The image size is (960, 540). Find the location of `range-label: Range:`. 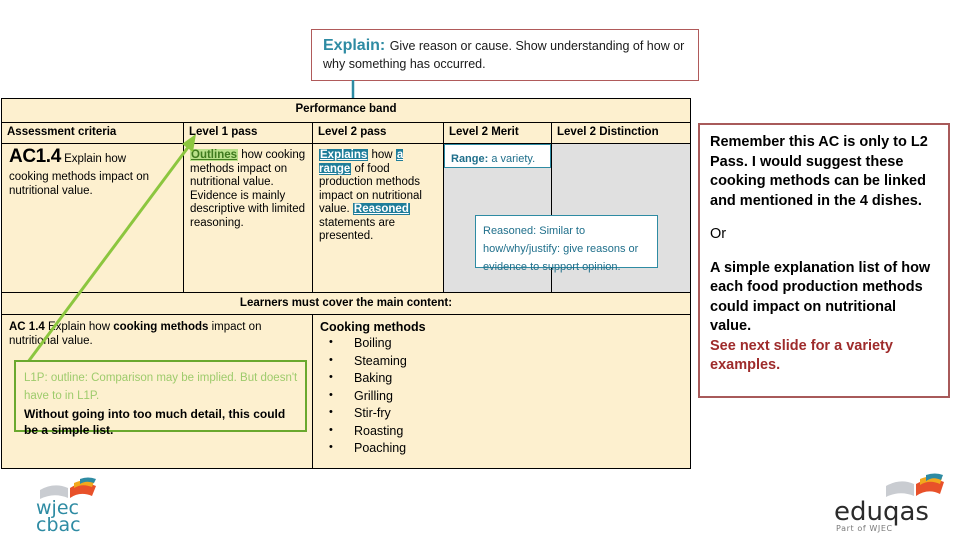

range-label: Range: is located at coordinates (470, 159).